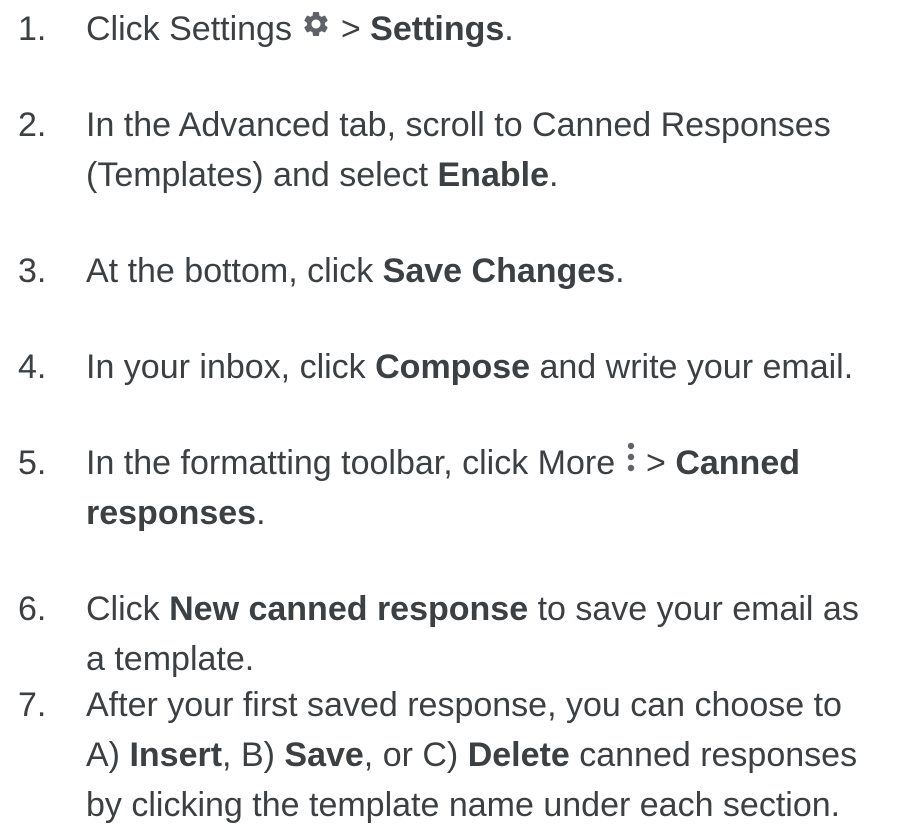 This screenshot has width=914, height=830. I want to click on step-text: In your inbox, click, so click(231, 367).